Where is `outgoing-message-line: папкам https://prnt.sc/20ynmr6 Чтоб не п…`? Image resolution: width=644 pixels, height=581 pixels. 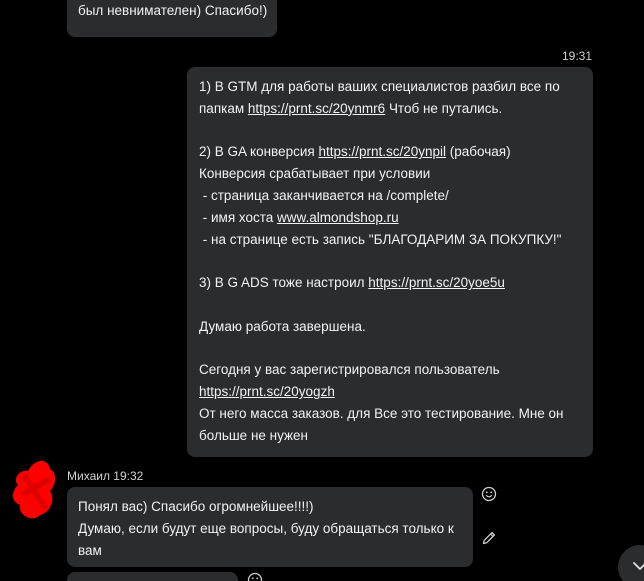 outgoing-message-line: папкам https://prnt.sc/20ynmr6 Чтоб не п… is located at coordinates (390, 109).